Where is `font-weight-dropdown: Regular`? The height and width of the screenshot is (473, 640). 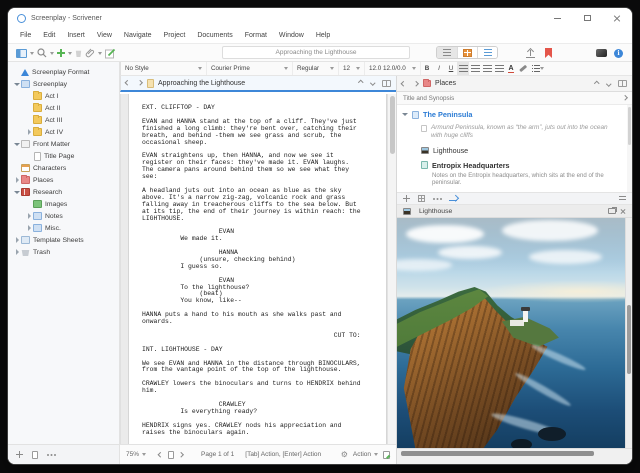 font-weight-dropdown: Regular is located at coordinates (316, 68).